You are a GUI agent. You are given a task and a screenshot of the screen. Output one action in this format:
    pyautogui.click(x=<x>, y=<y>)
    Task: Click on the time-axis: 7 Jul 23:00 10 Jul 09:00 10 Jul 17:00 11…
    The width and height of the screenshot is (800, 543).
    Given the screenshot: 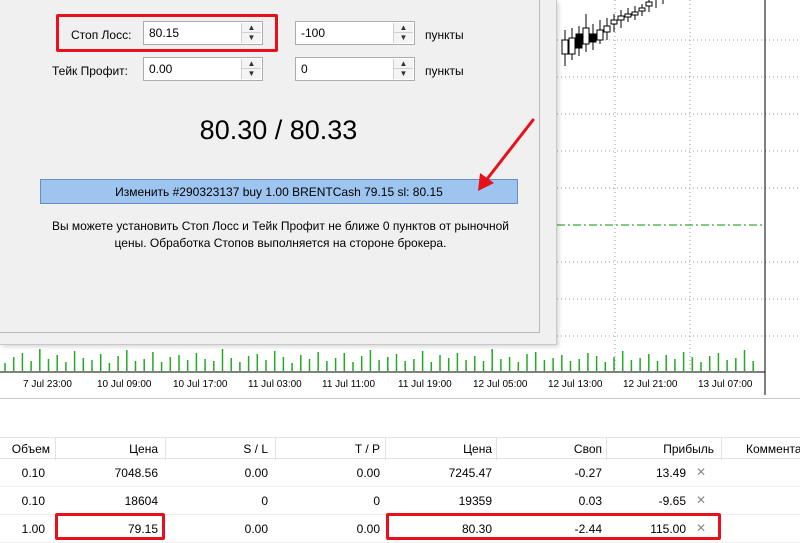 What is the action you would take?
    pyautogui.click(x=382, y=384)
    